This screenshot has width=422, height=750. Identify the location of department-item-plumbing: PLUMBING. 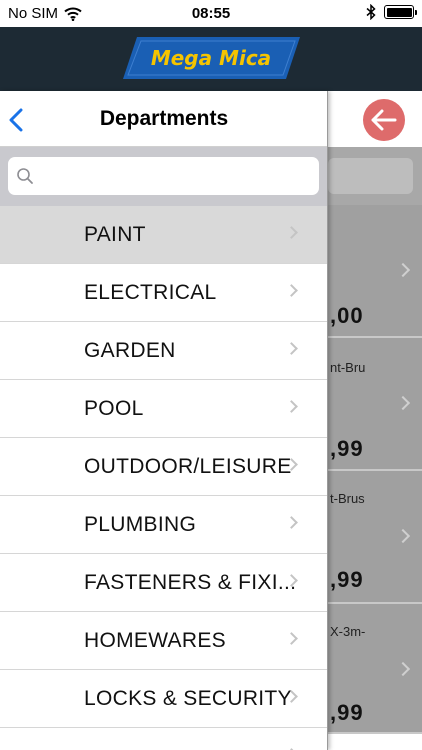
(163, 525).